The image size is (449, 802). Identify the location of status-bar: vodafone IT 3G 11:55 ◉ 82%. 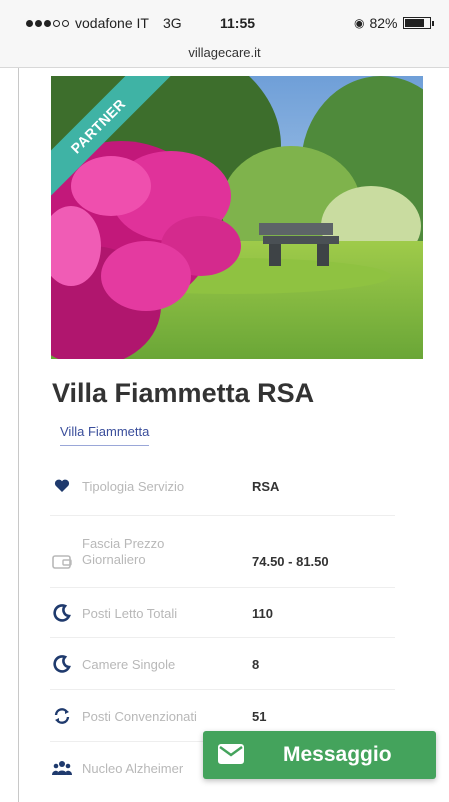
(224, 19).